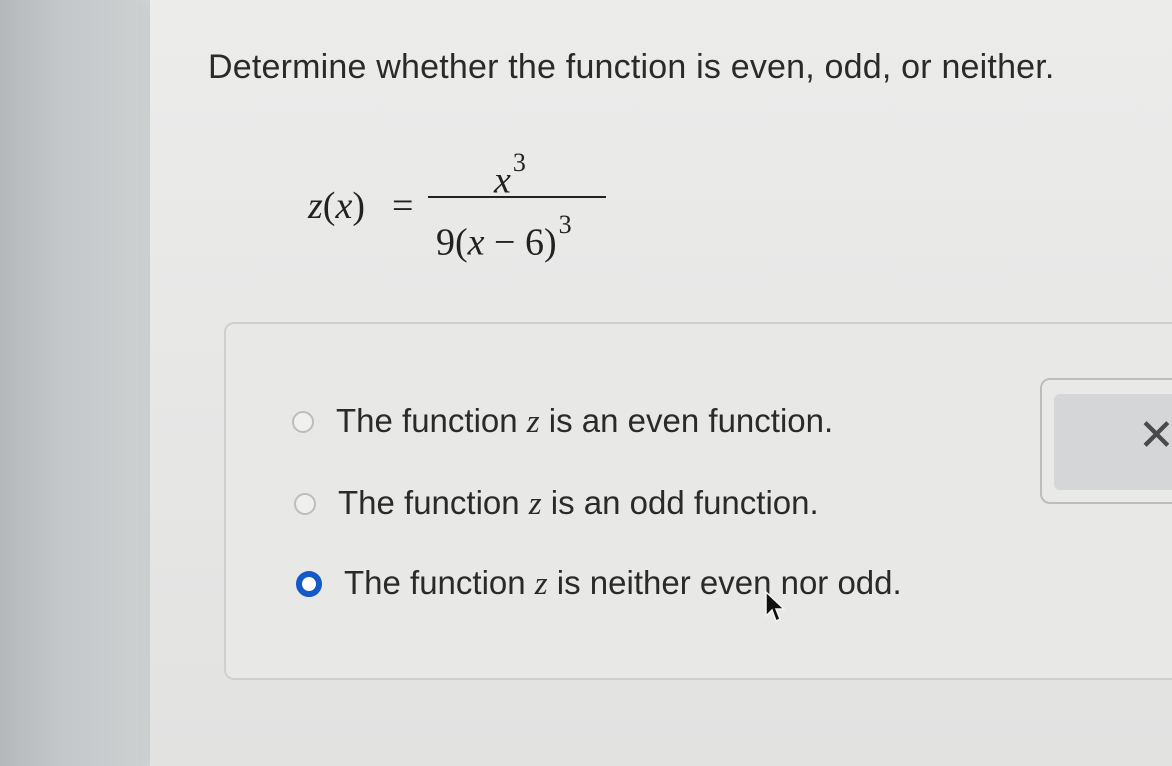 The image size is (1172, 766). What do you see at coordinates (358, 206) in the screenshot?
I see `formula-lhs-close-paren: )` at bounding box center [358, 206].